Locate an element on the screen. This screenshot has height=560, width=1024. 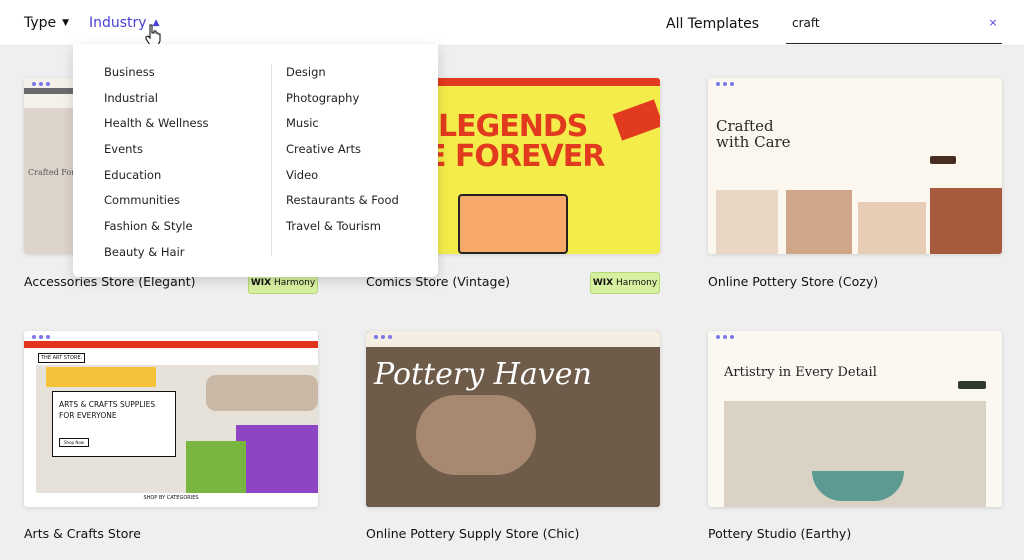
thumb-heading-line2: FOR EVERYONE is located at coordinates (88, 415).